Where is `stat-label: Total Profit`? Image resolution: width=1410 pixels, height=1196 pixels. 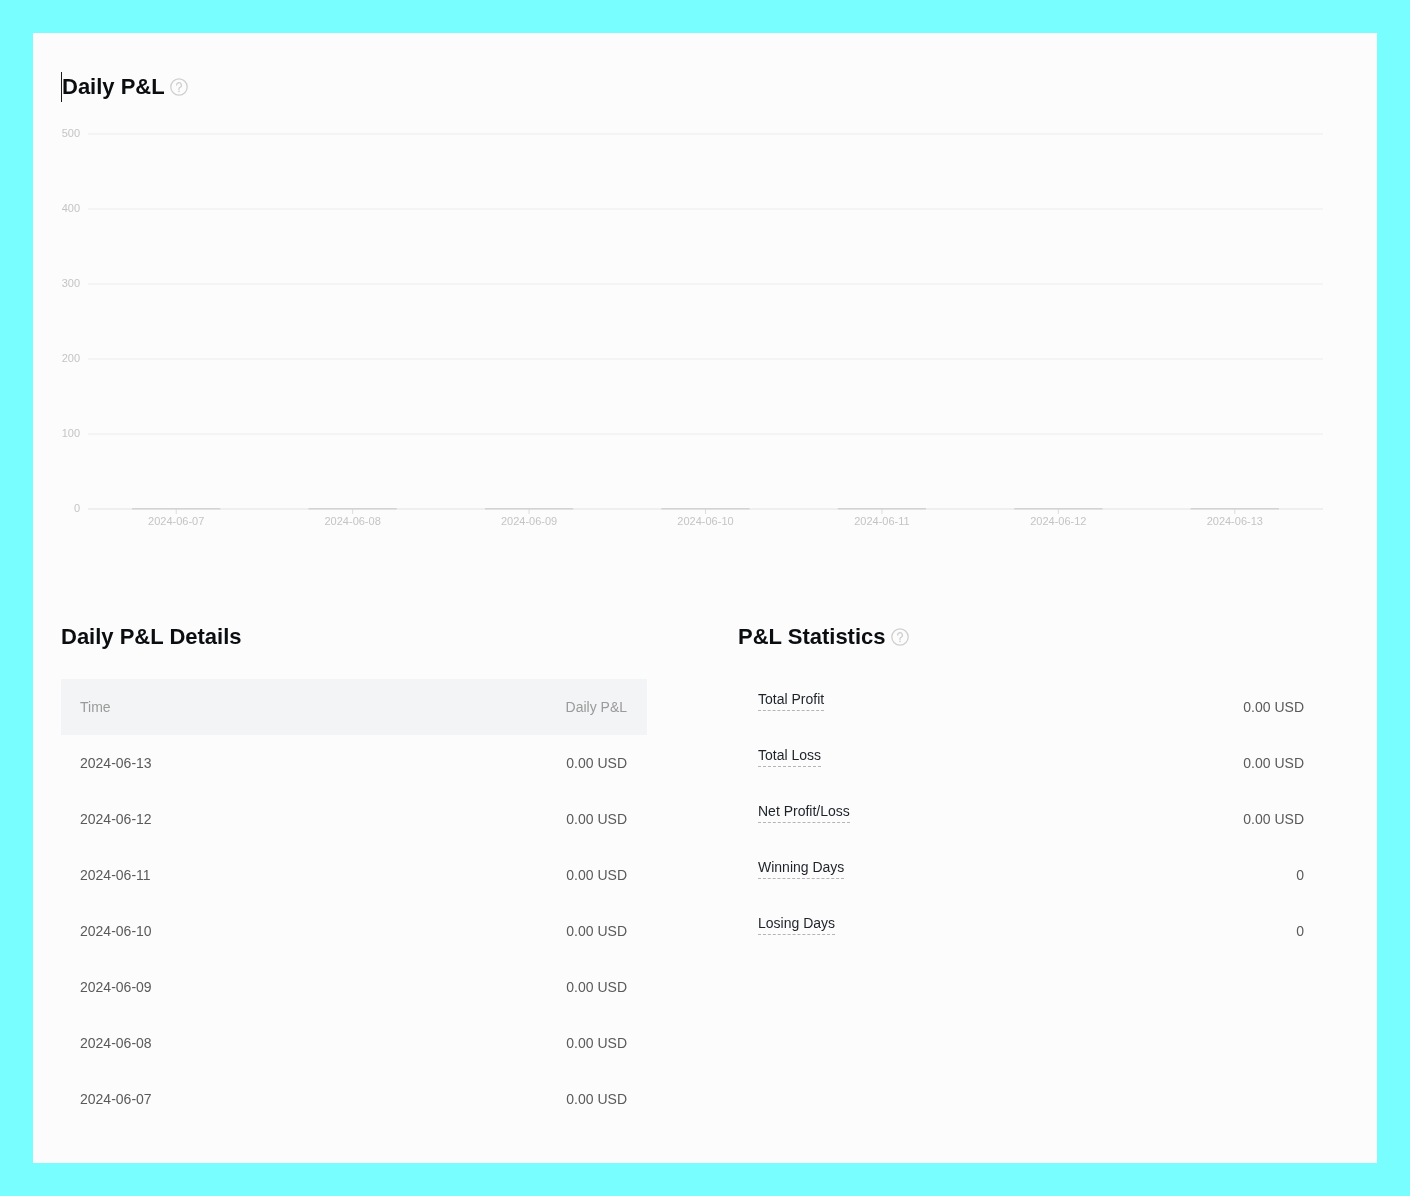 stat-label: Total Profit is located at coordinates (791, 700).